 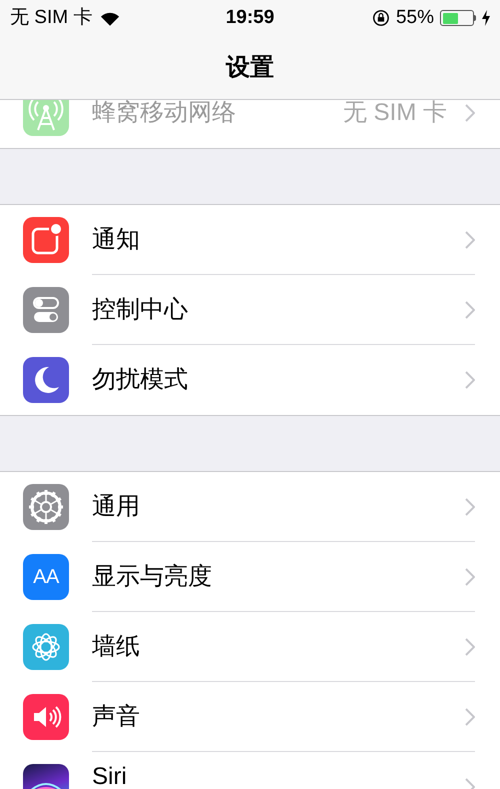 What do you see at coordinates (250, 18) in the screenshot?
I see `clock-text: 19:59` at bounding box center [250, 18].